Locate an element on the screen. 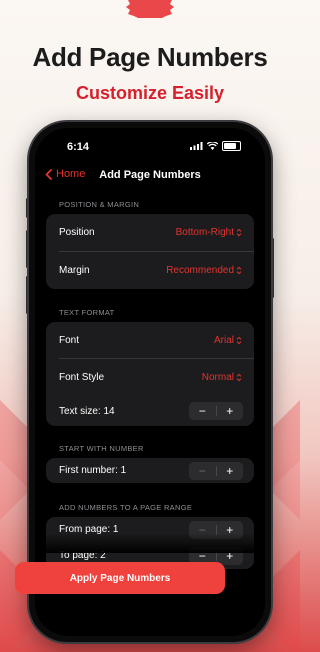 This screenshot has width=320, height=652. group-position-margin: Position Bottom-Right Margin Recommended is located at coordinates (150, 251).